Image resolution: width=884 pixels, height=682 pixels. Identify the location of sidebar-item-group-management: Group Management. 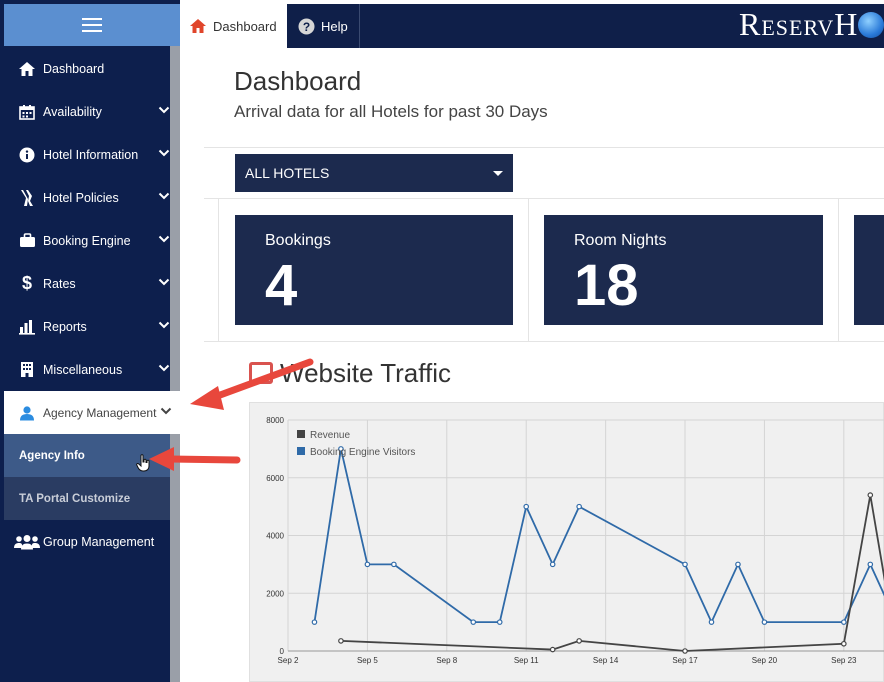
(87, 541).